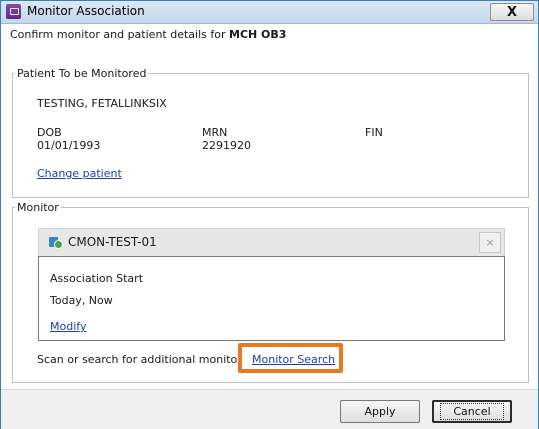 The image size is (539, 429). What do you see at coordinates (119, 34) in the screenshot?
I see `subtitle-text: Confirm monitor and patient details for` at bounding box center [119, 34].